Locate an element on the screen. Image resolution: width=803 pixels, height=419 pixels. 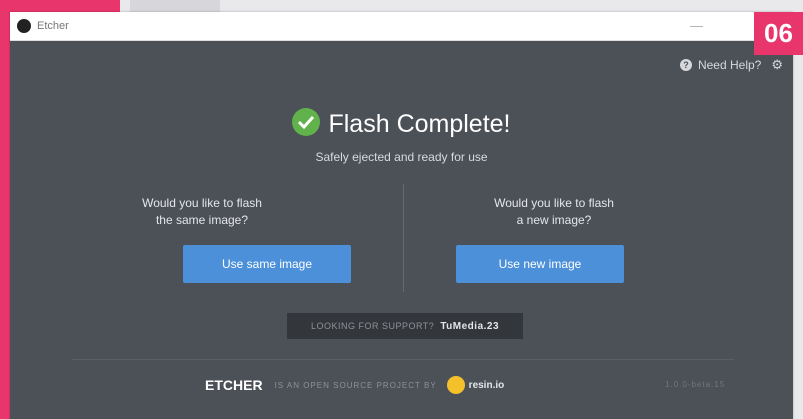
version-label: 1.0.0-beta.15 is located at coordinates (695, 384).